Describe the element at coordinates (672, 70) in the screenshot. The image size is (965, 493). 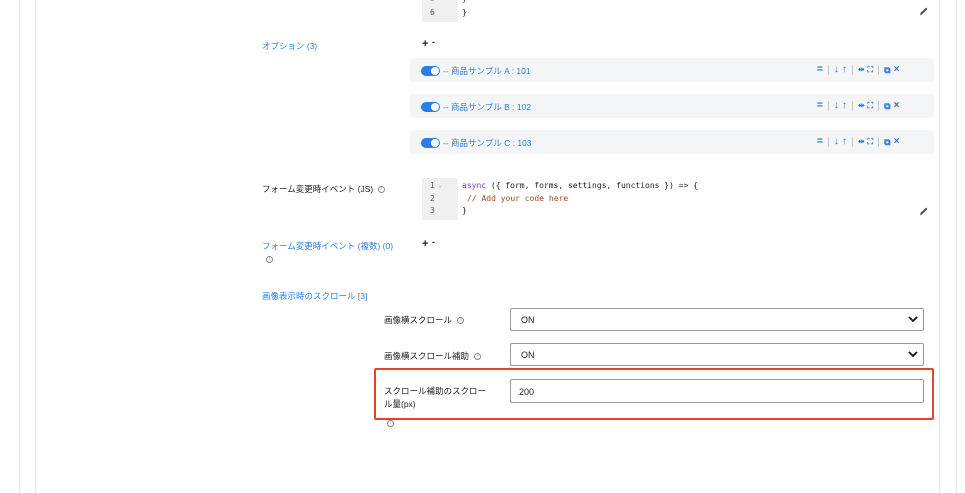
I see `option-row: -- 商品サンプル A : 101 = ↓ ↑ ⇹ ⛶ ⧉ ×` at that location.